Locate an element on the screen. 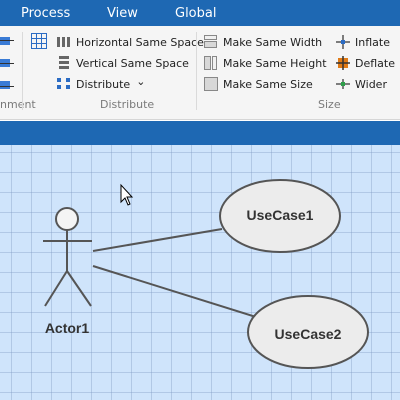  distribute-label: Distribute is located at coordinates (103, 84).